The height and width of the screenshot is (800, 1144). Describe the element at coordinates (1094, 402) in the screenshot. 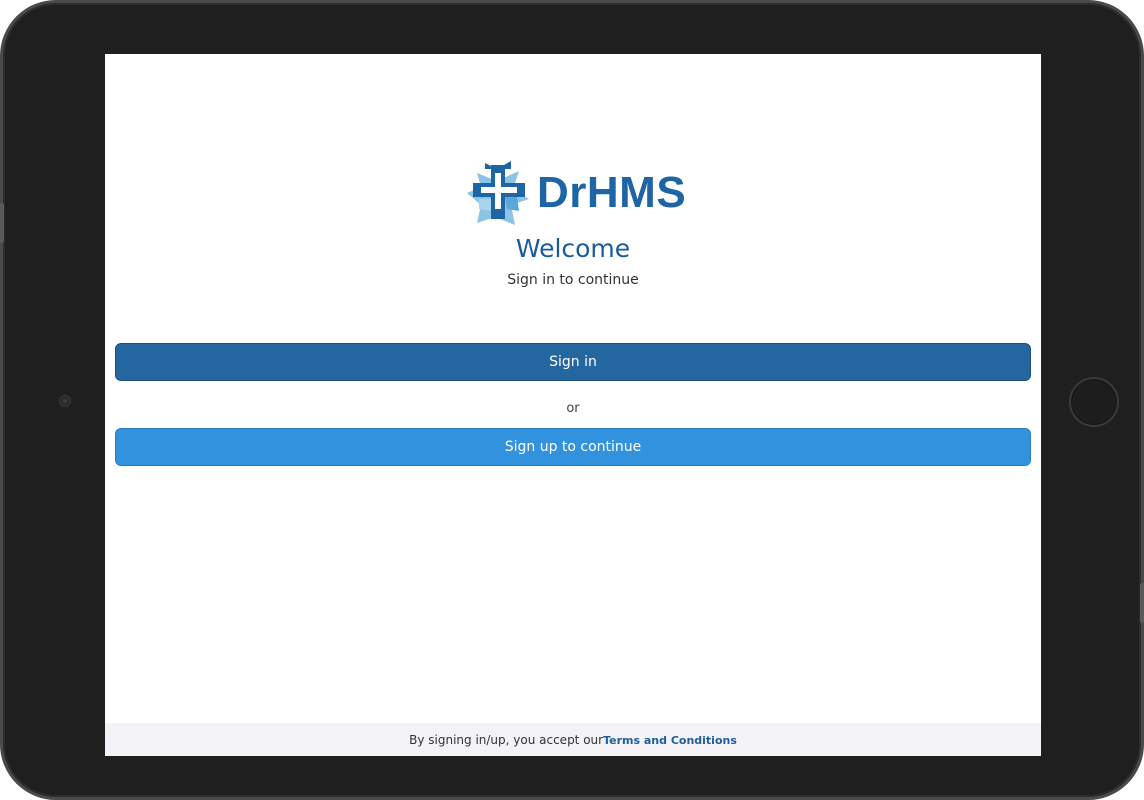

I see `home-button-icon` at that location.